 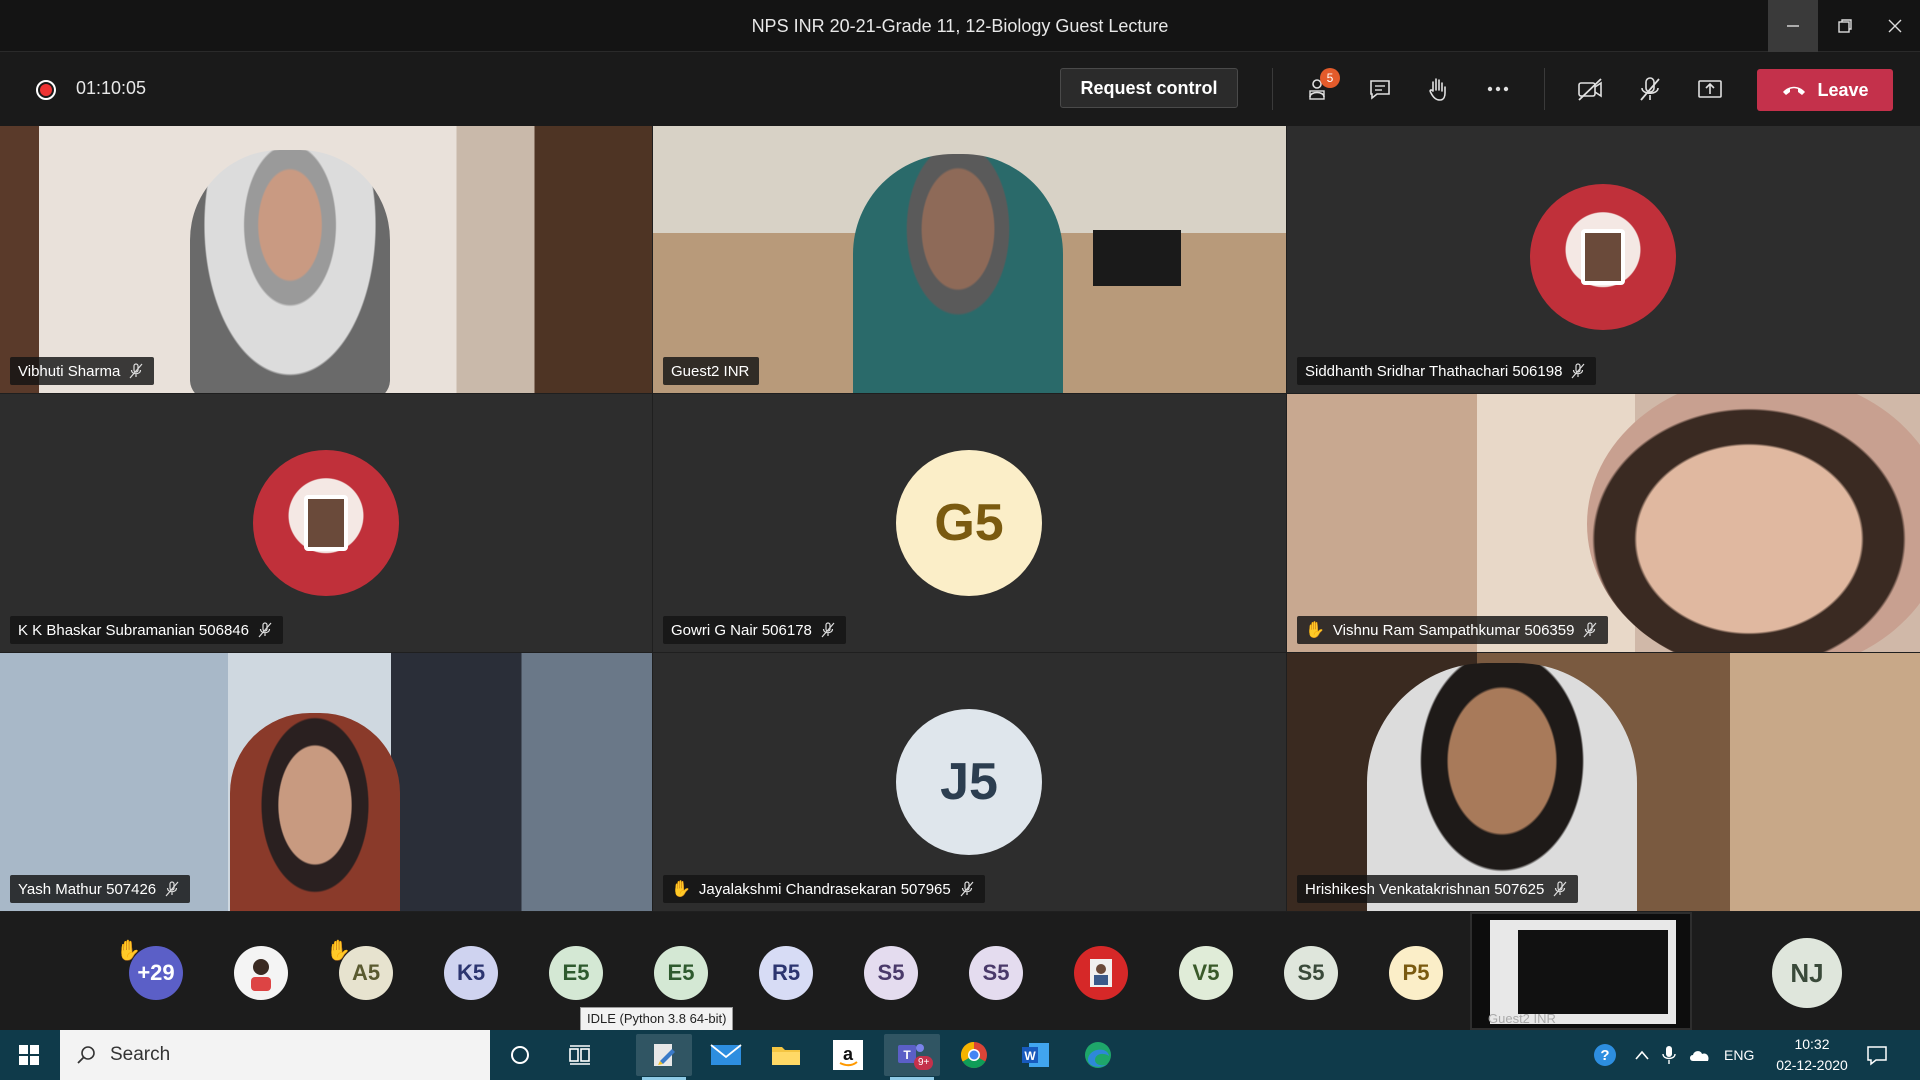 I want to click on camera-toggle-button, so click(x=1590, y=89).